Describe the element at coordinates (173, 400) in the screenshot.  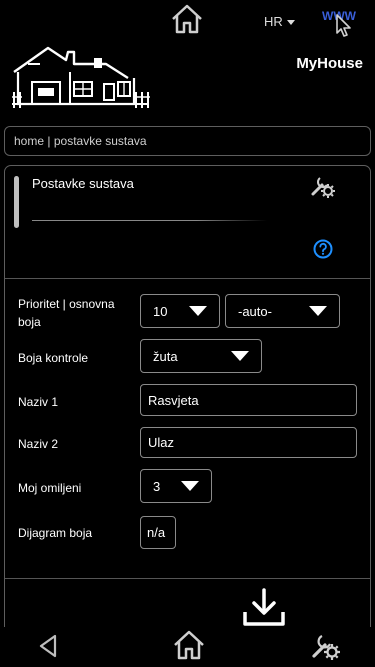
I see `name1-value: Rasvjeta` at that location.